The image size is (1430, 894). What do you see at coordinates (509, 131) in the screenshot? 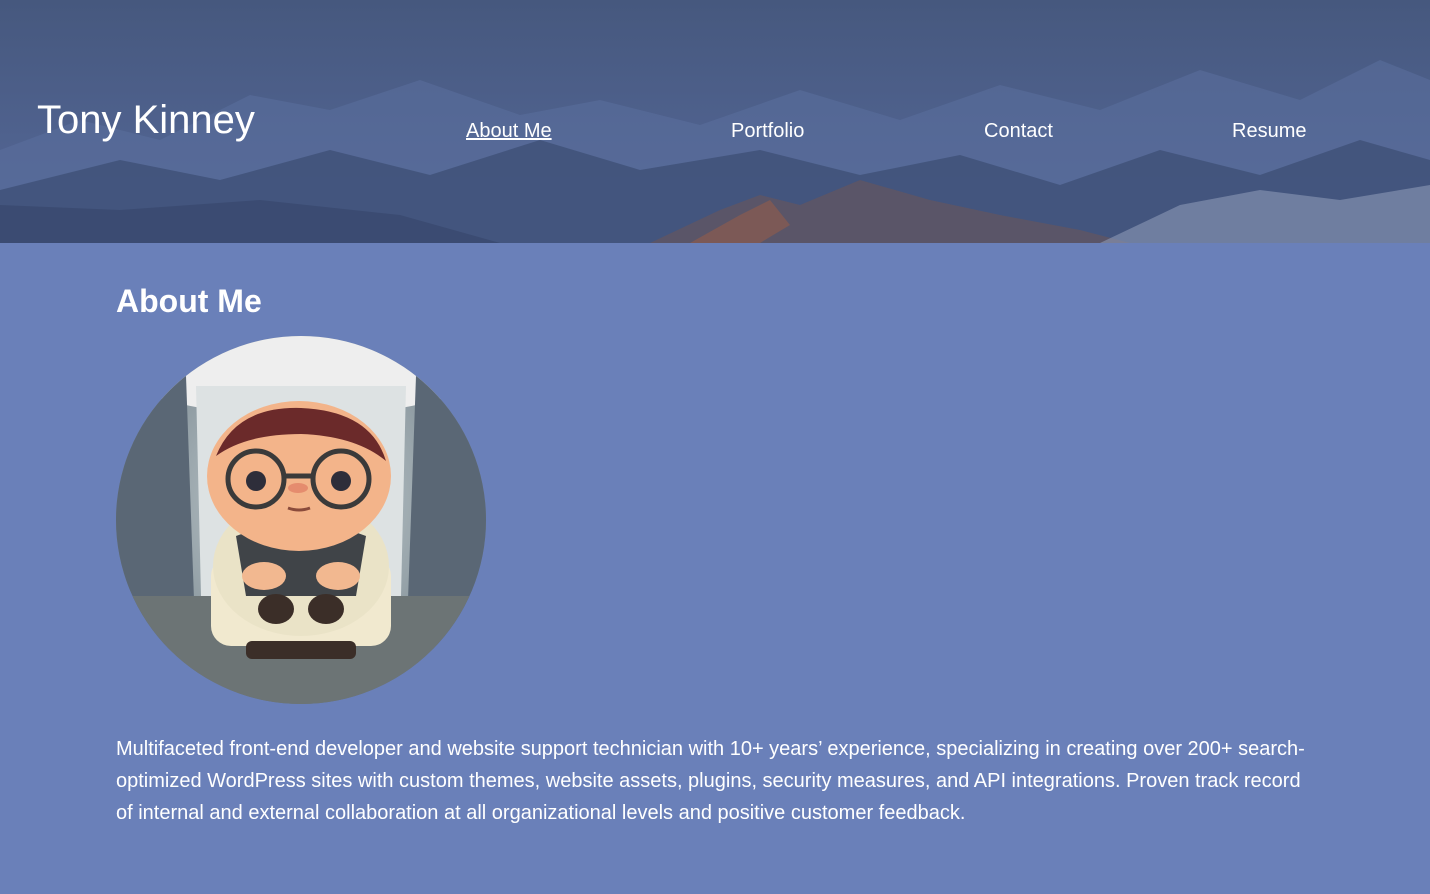
I see `nav-link-about-me: About Me` at bounding box center [509, 131].